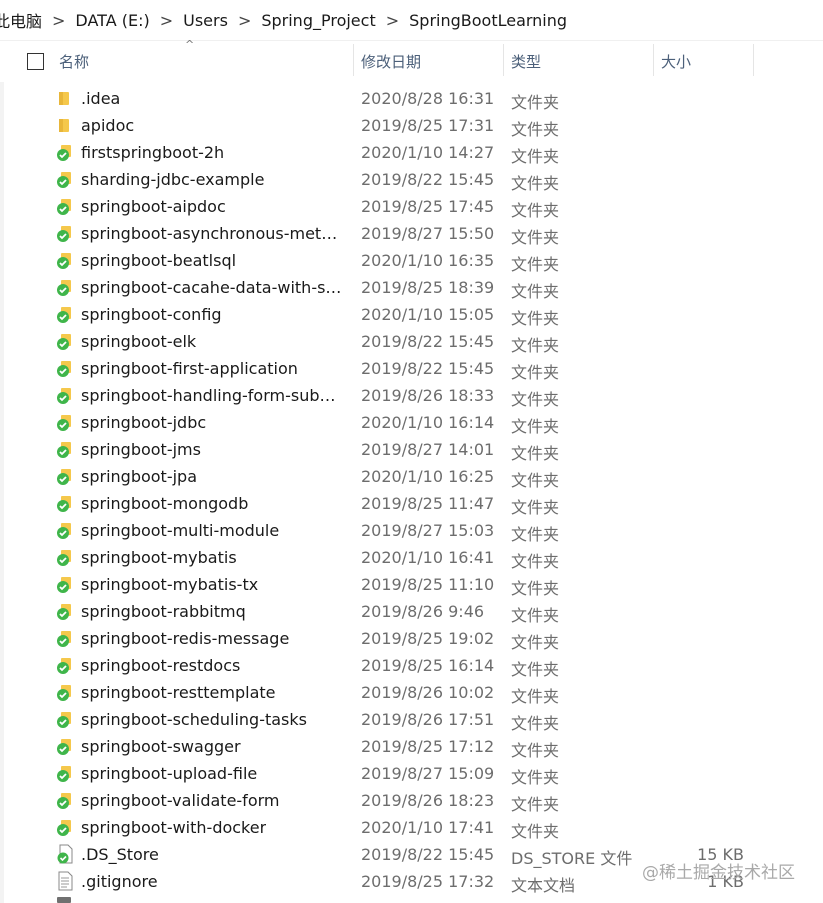 This screenshot has height=903, width=823. What do you see at coordinates (23, 20) in the screenshot?
I see `breadcrumb-item-this-pc: 此电脑` at bounding box center [23, 20].